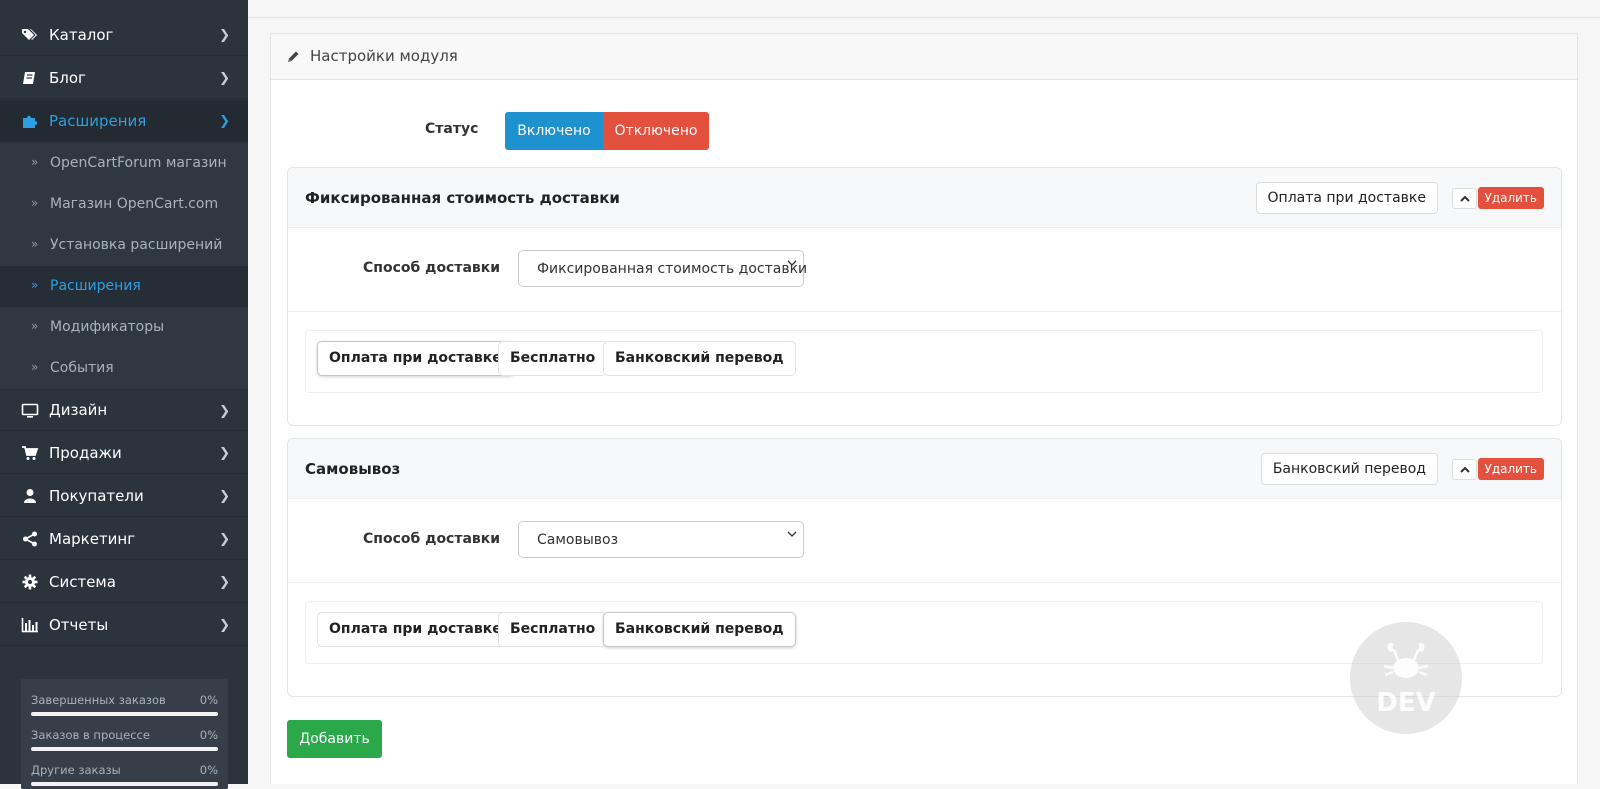  What do you see at coordinates (124, 368) in the screenshot?
I see `sidebar-subitem-events: » События` at bounding box center [124, 368].